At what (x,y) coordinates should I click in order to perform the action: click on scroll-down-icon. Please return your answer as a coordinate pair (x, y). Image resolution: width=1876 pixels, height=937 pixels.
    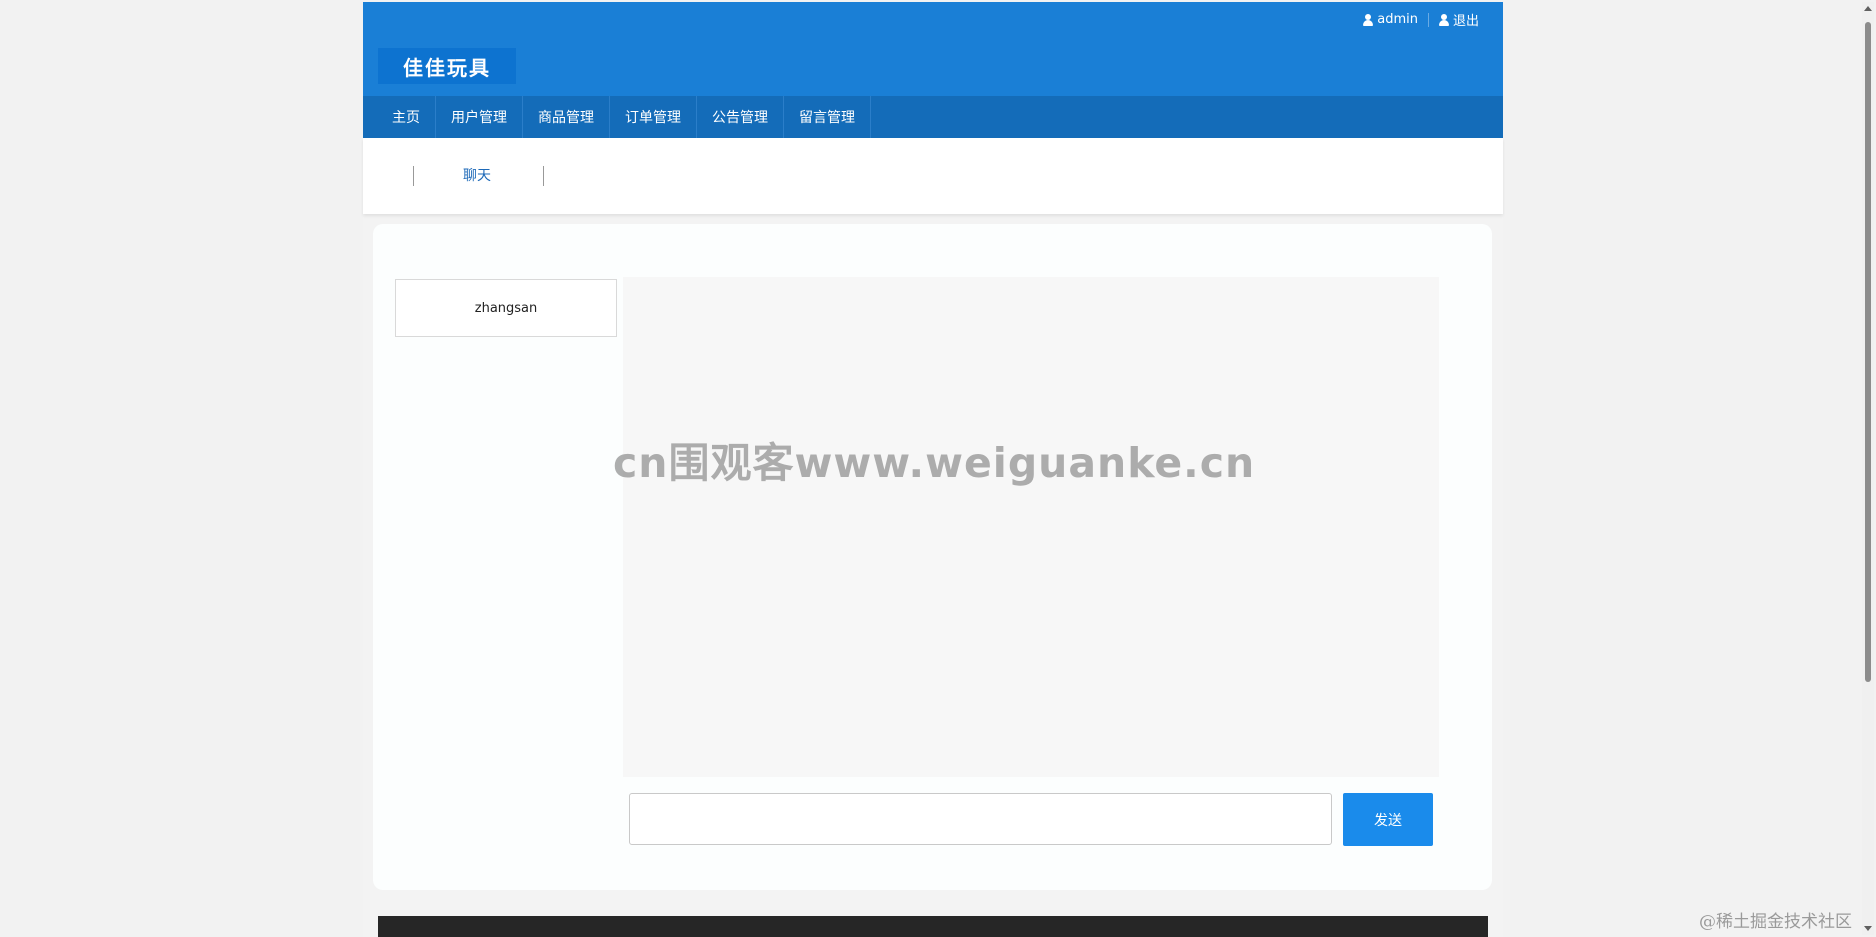
    Looking at the image, I should click on (1868, 928).